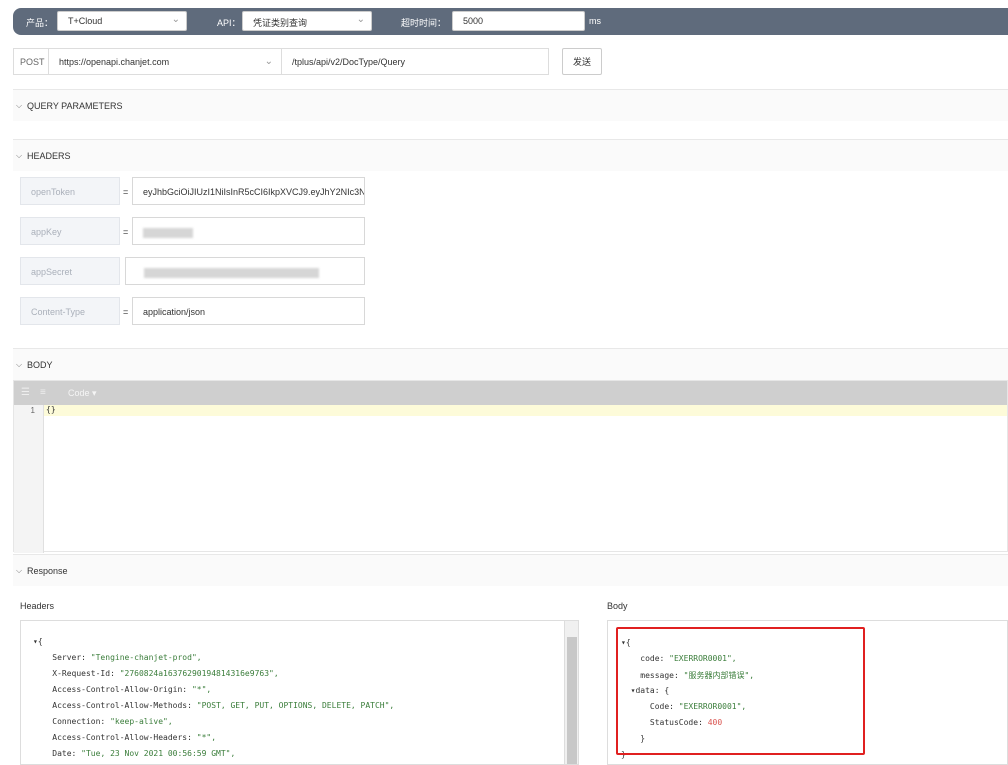  Describe the element at coordinates (582, 61) in the screenshot. I see `send-button: 发送` at that location.